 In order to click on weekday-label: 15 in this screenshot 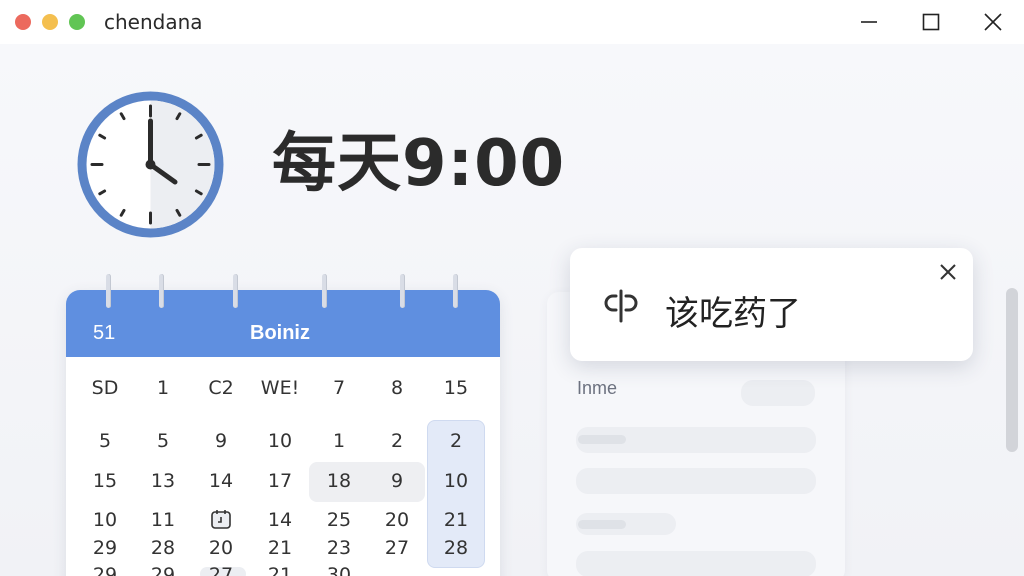, I will do `click(456, 388)`.